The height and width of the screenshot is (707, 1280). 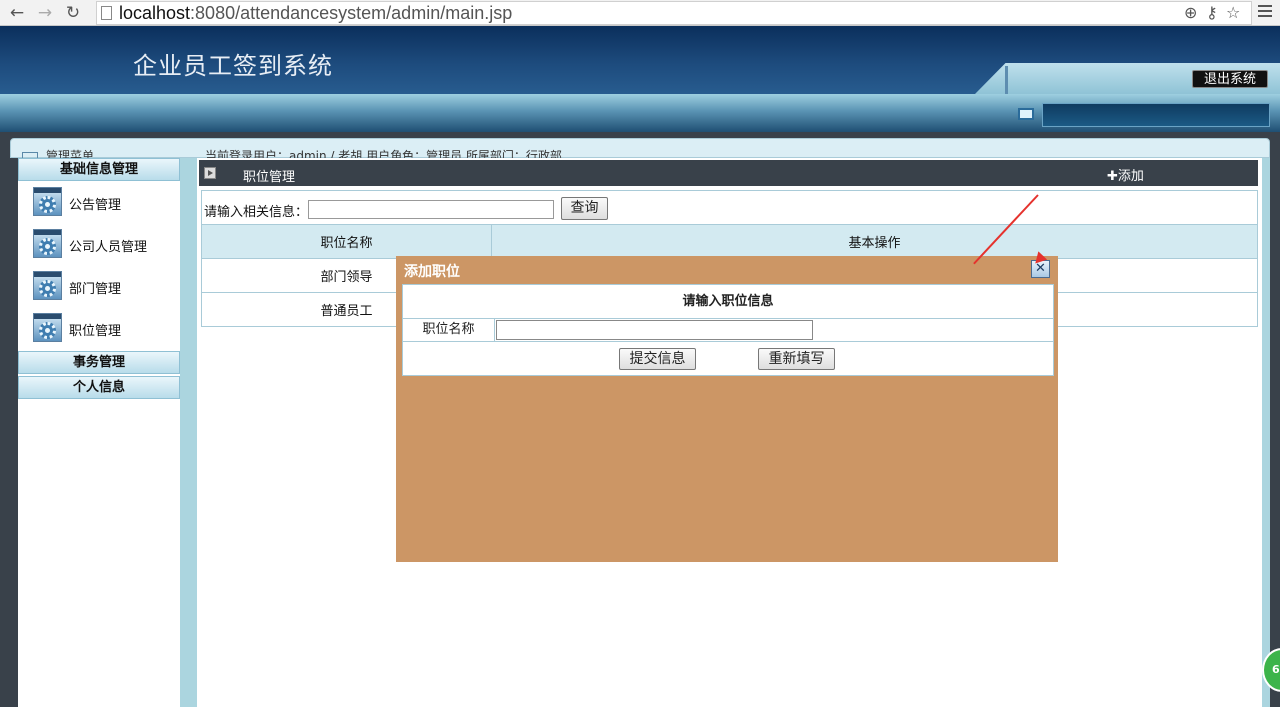 What do you see at coordinates (1266, 432) in the screenshot?
I see `right-edge` at bounding box center [1266, 432].